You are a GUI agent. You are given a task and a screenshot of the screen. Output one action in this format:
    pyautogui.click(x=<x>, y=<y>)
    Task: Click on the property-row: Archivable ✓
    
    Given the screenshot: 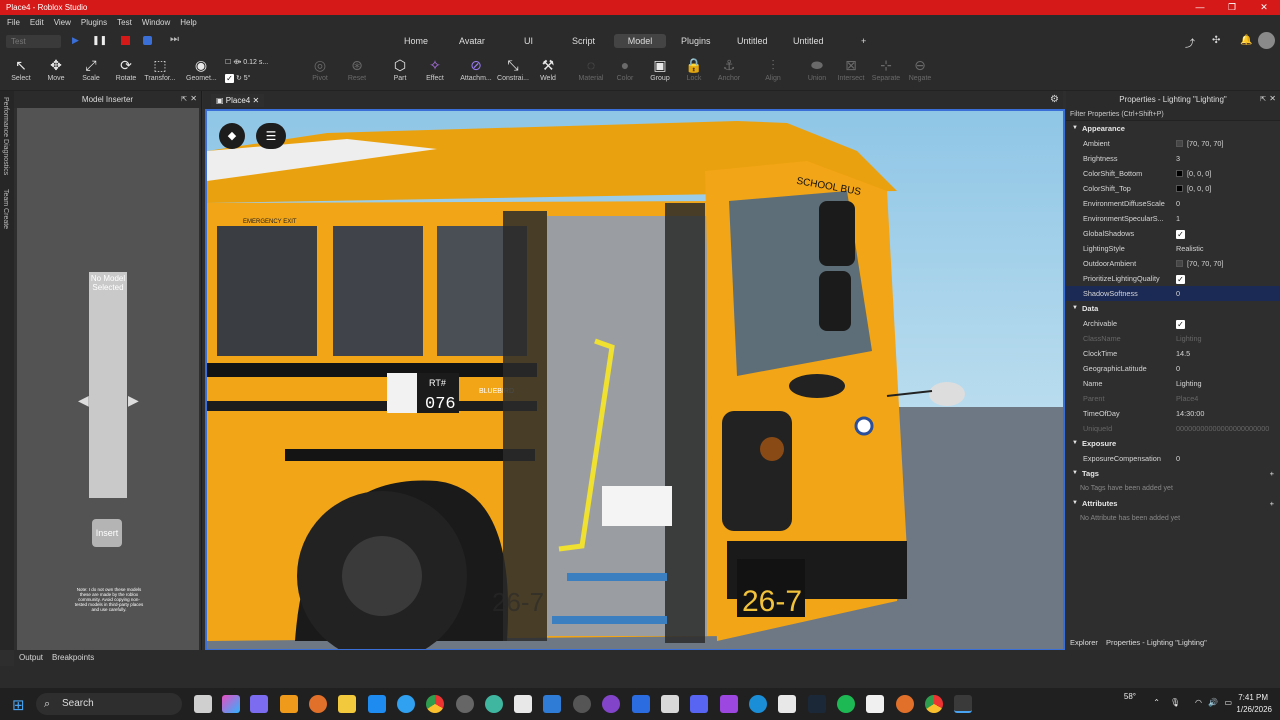 What is the action you would take?
    pyautogui.click(x=1173, y=323)
    